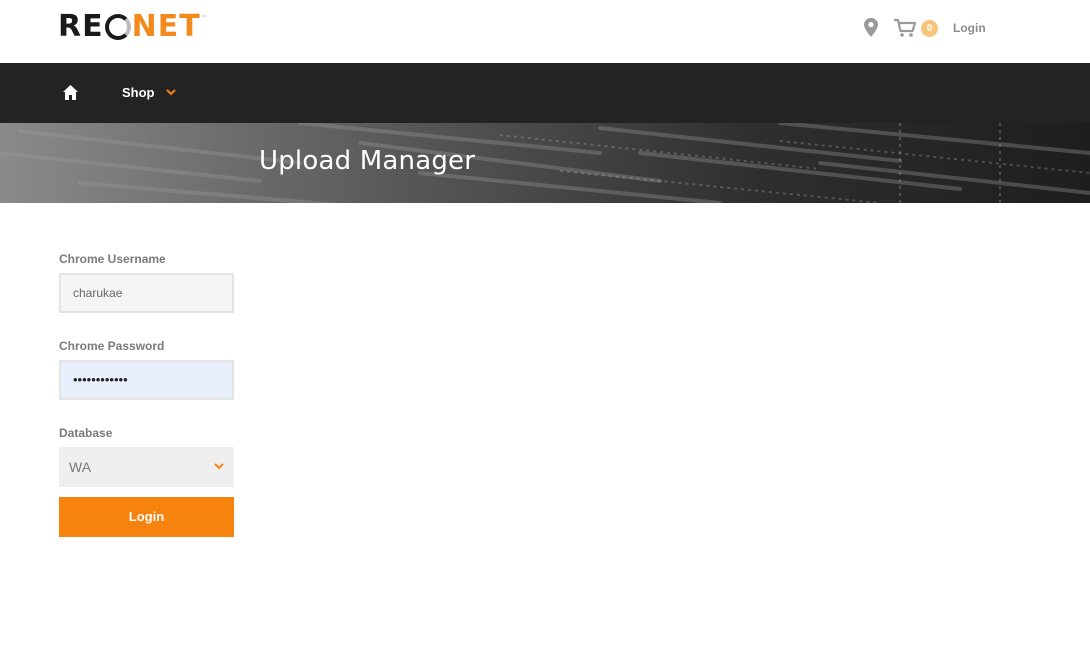 Image resolution: width=1090 pixels, height=652 pixels. I want to click on logo-text-re: RE, so click(81, 26).